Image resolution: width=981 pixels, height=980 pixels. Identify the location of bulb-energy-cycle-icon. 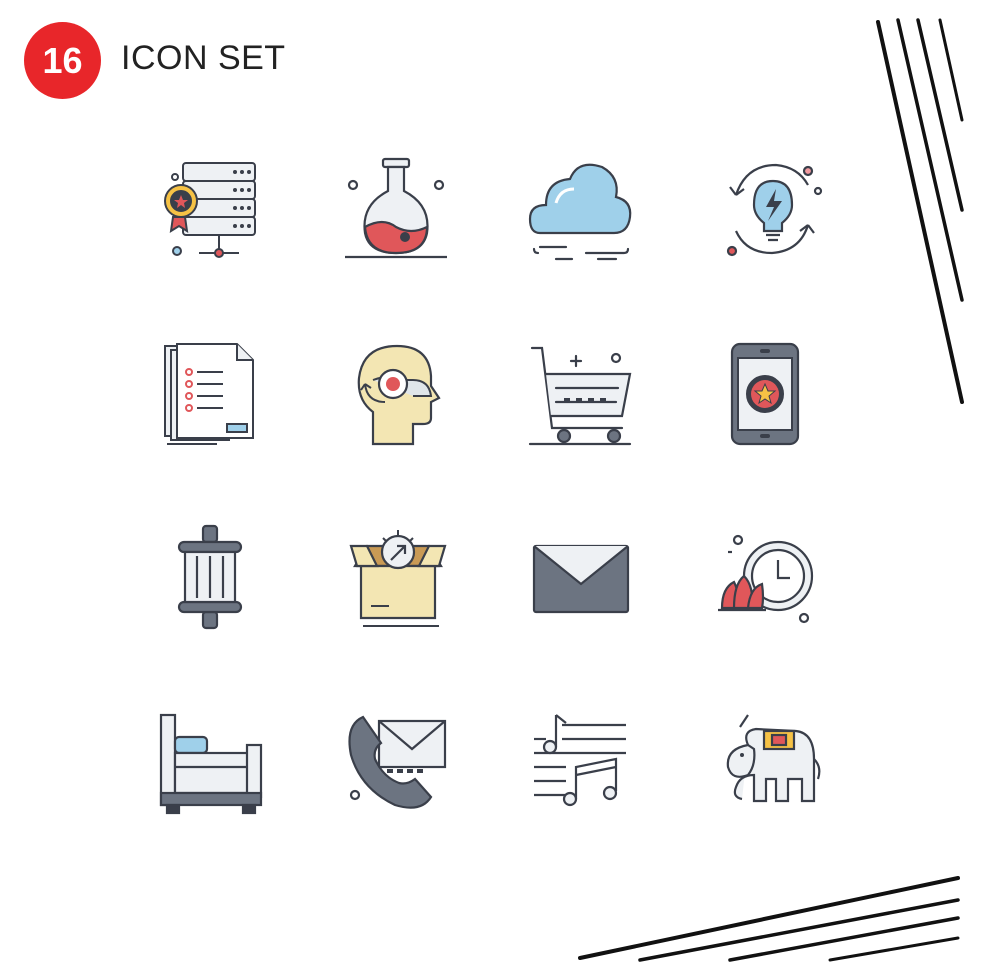
(773, 210).